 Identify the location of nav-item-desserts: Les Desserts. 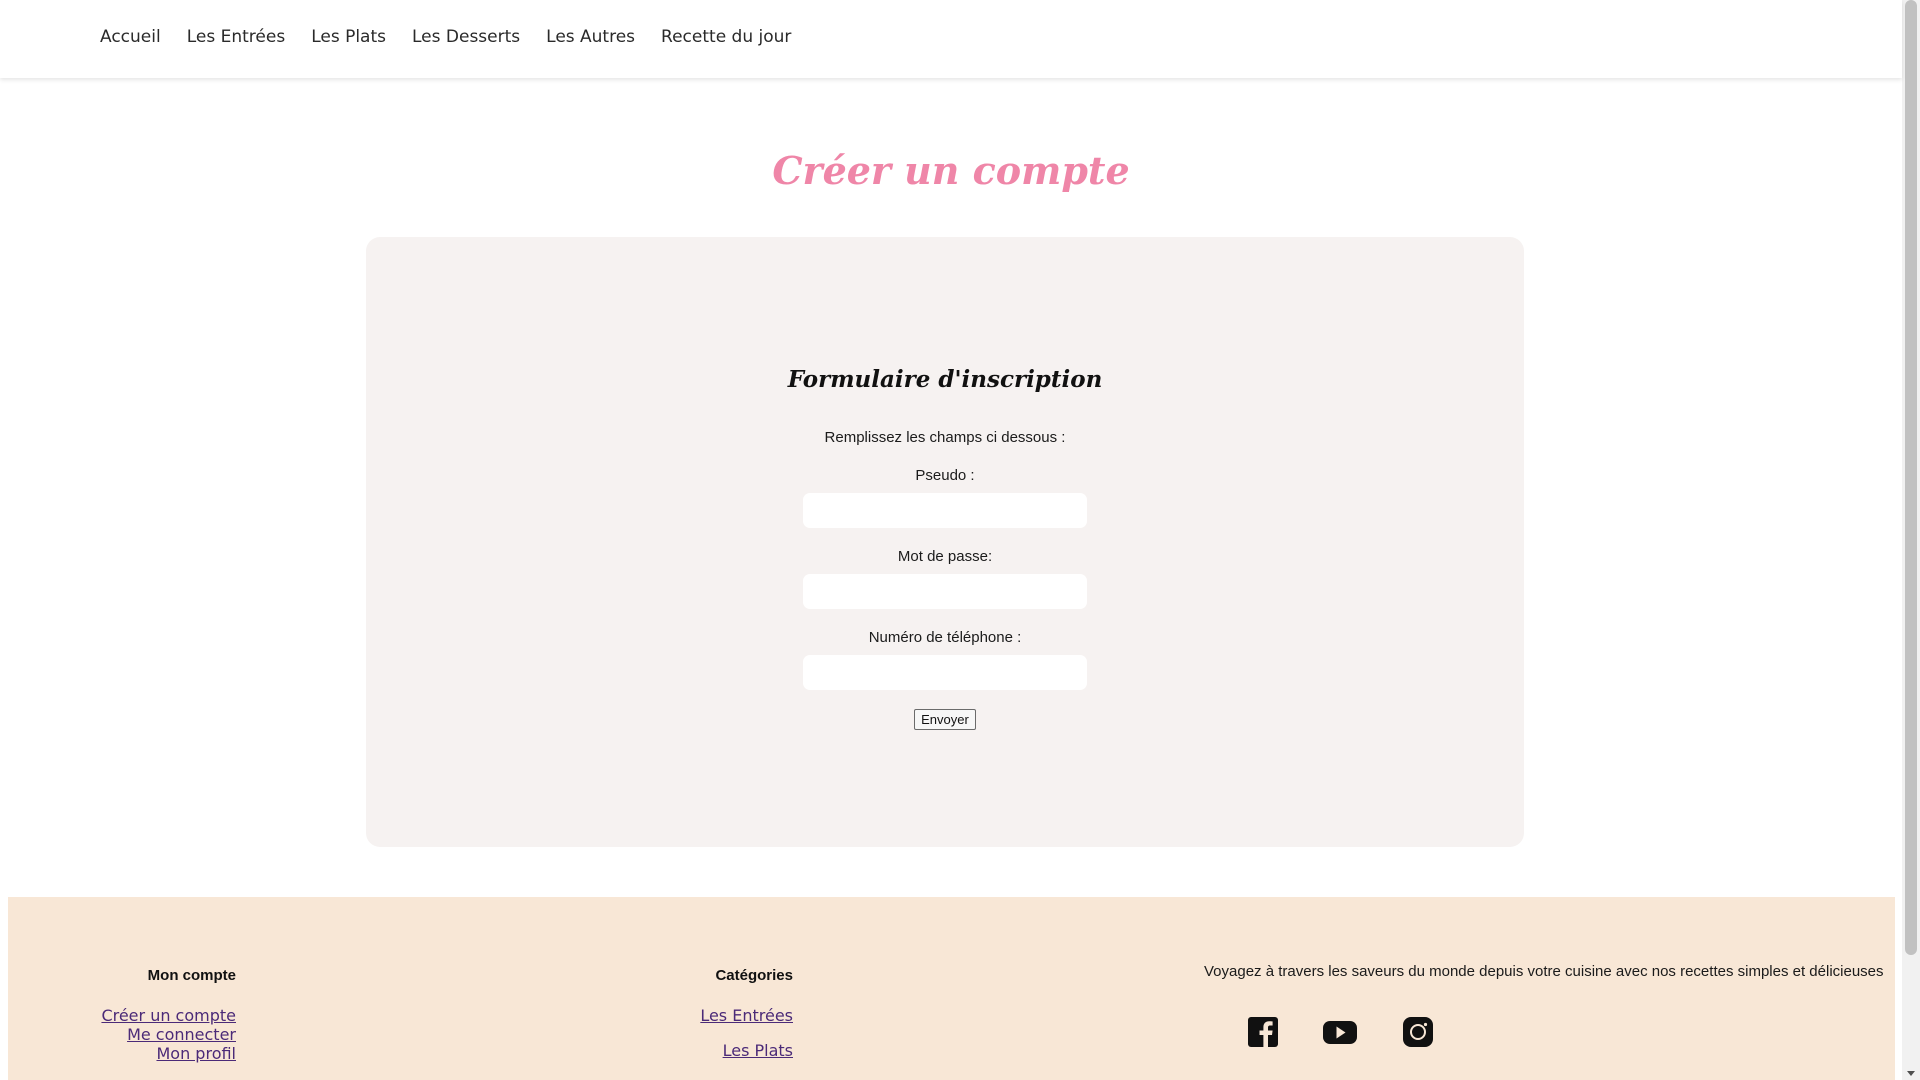
(466, 37).